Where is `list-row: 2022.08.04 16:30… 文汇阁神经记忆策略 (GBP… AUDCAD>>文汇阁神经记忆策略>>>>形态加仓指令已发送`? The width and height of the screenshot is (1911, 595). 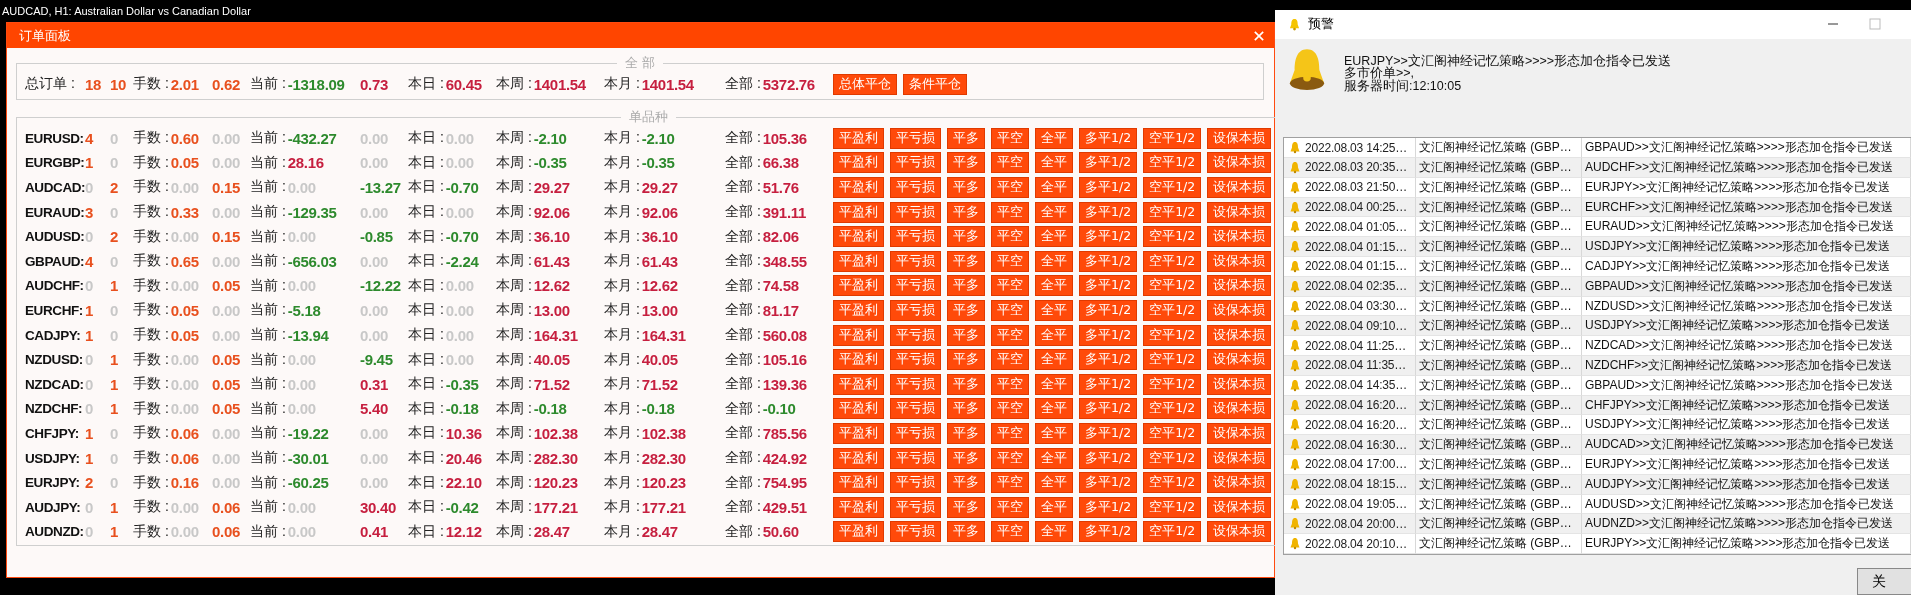 list-row: 2022.08.04 16:30… 文汇阁神经记忆策略 (GBP… AUDCAD>>文汇阁神经记忆策略>>>>形态加仓指令已发送 is located at coordinates (1597, 445).